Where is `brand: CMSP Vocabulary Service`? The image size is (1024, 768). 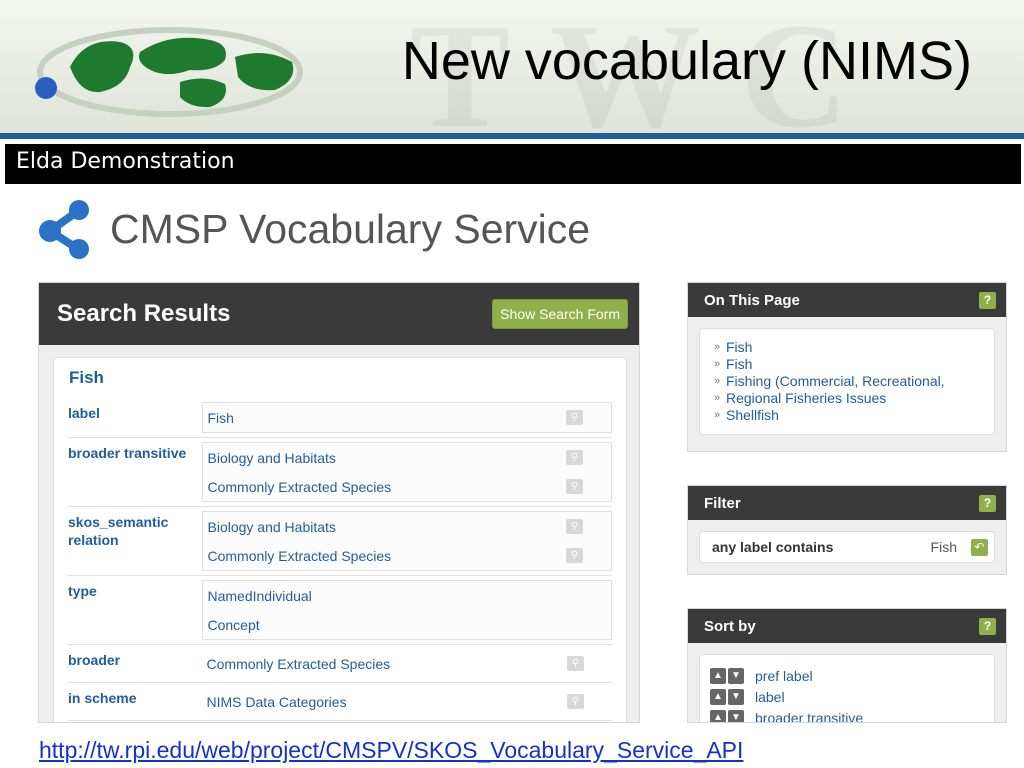
brand: CMSP Vocabulary Service is located at coordinates (313, 229).